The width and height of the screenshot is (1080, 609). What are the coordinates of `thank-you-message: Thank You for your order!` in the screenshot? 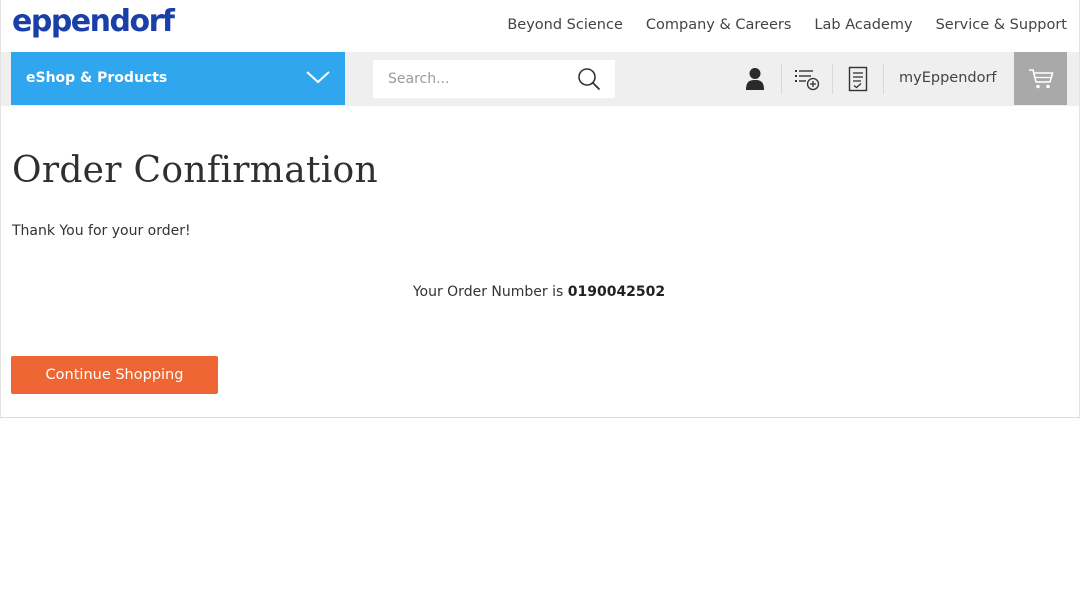 It's located at (101, 231).